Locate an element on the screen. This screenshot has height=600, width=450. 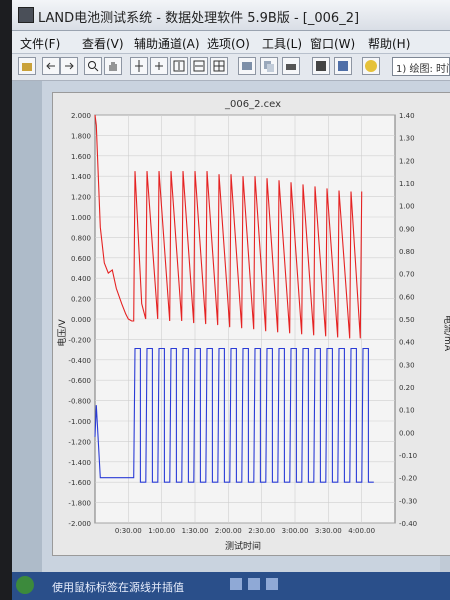
y-tick-label: 1.200 is located at coordinates (81, 198).